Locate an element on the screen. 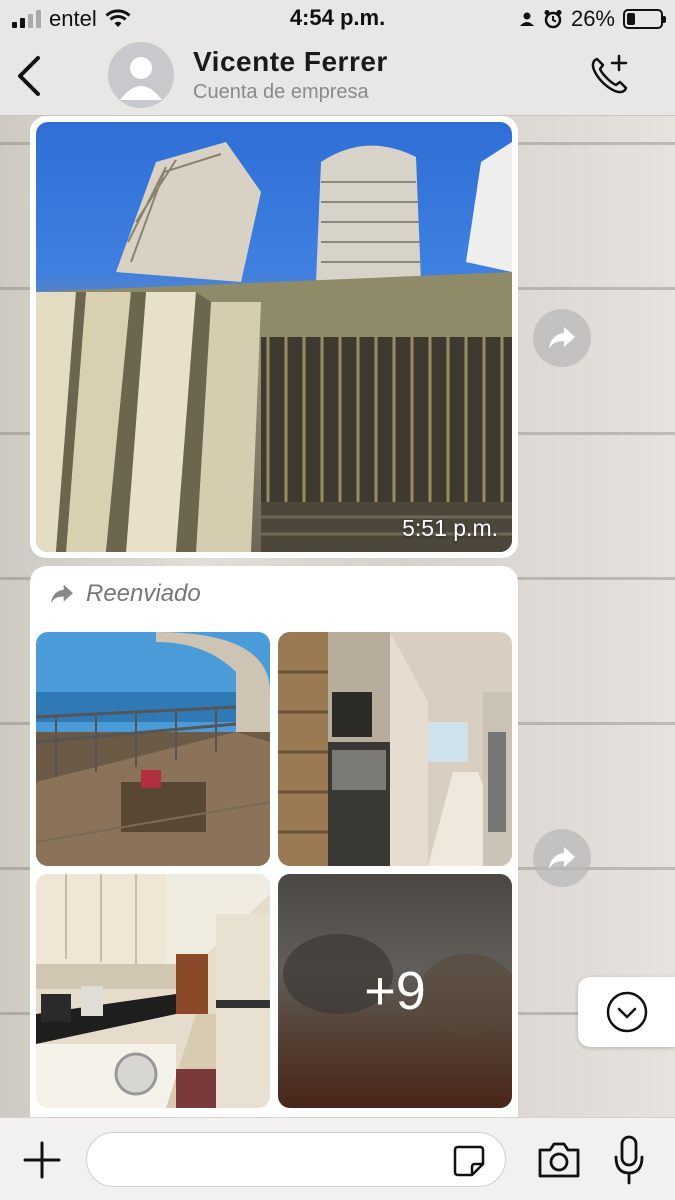 The height and width of the screenshot is (1200, 675). message-timestamp: 5:51 p.m. is located at coordinates (450, 528).